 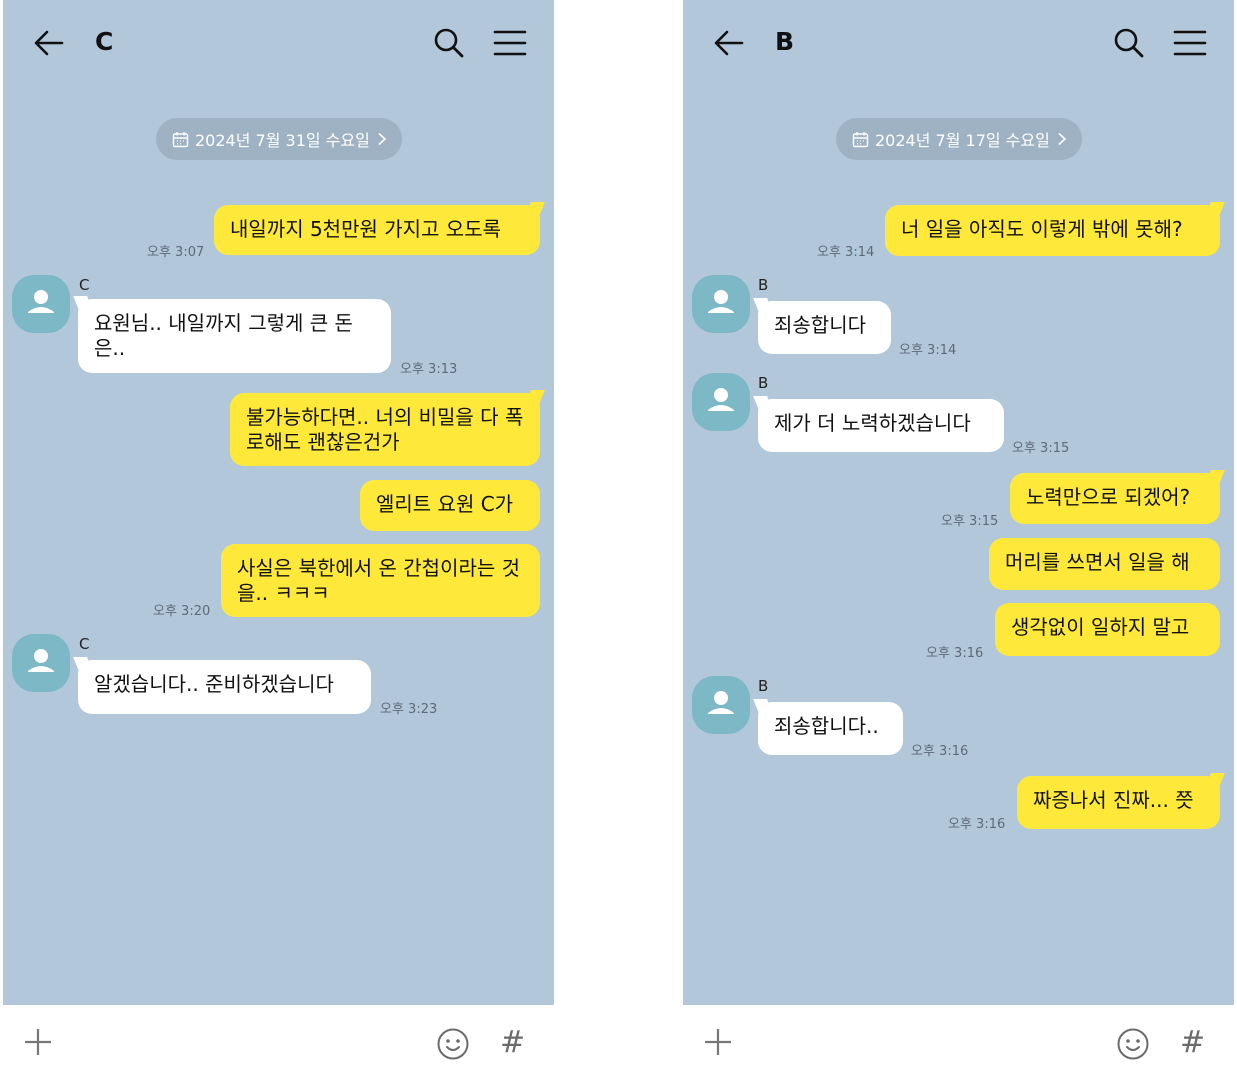 What do you see at coordinates (214, 684) in the screenshot?
I see `message-text: 알겠습니다.. 준비하겠습니다` at bounding box center [214, 684].